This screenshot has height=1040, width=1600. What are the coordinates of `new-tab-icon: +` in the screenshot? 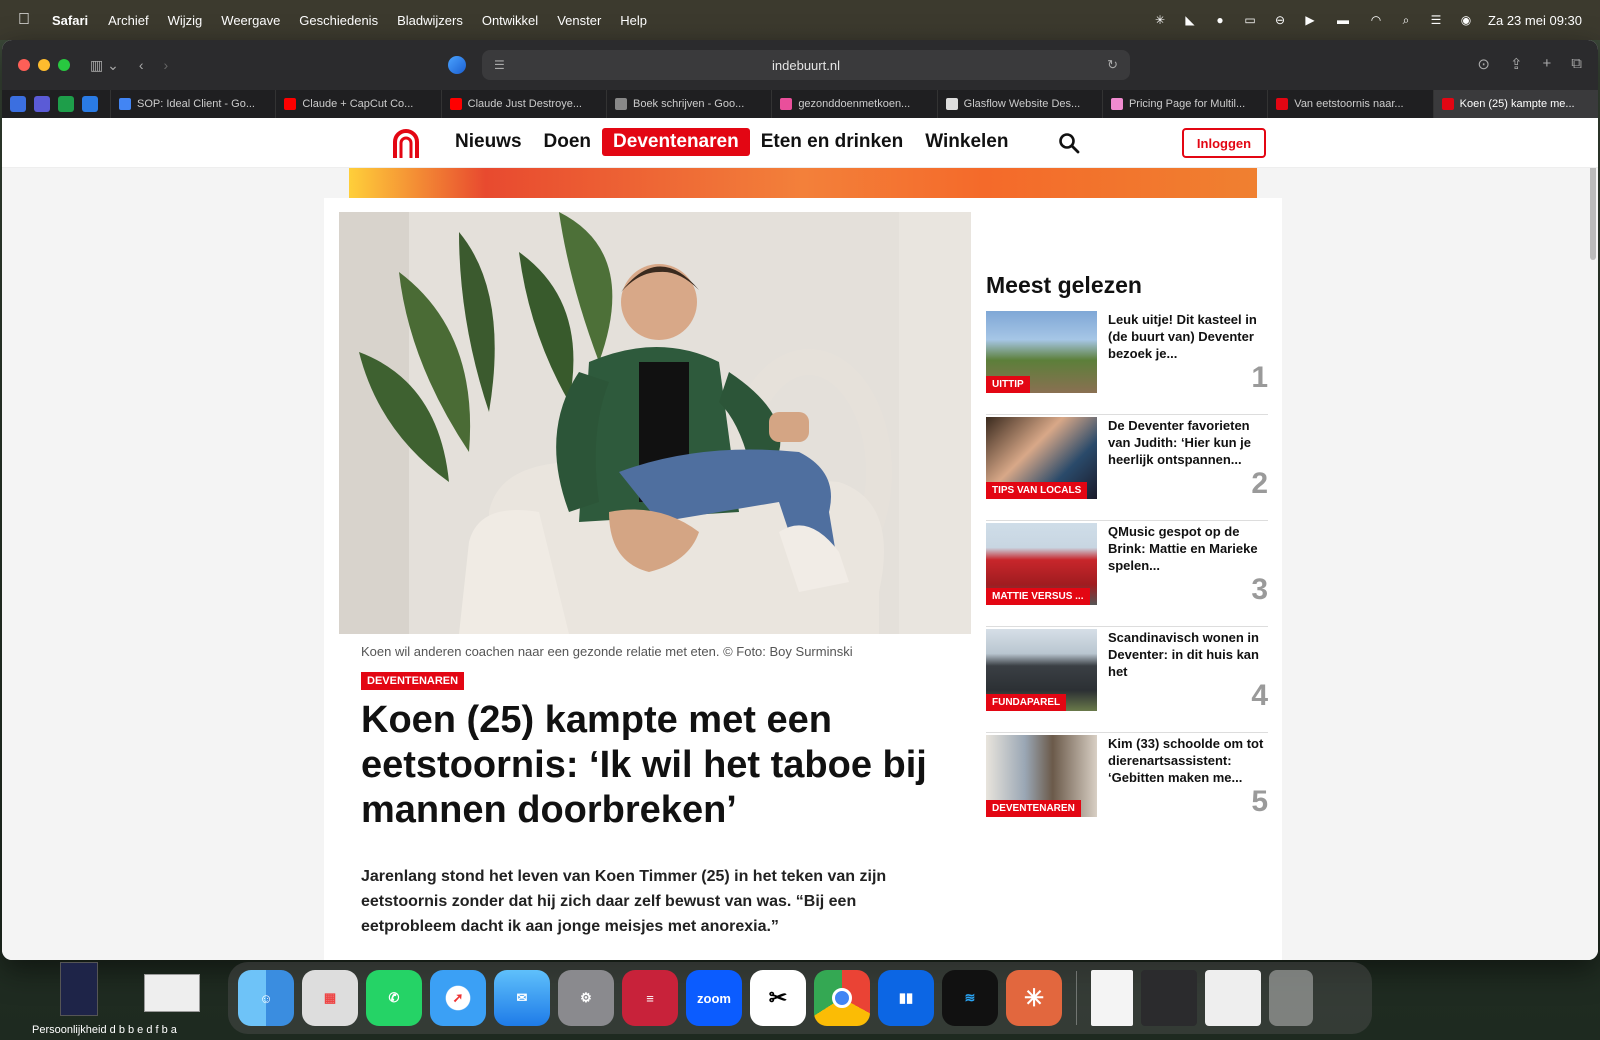 It's located at (1547, 64).